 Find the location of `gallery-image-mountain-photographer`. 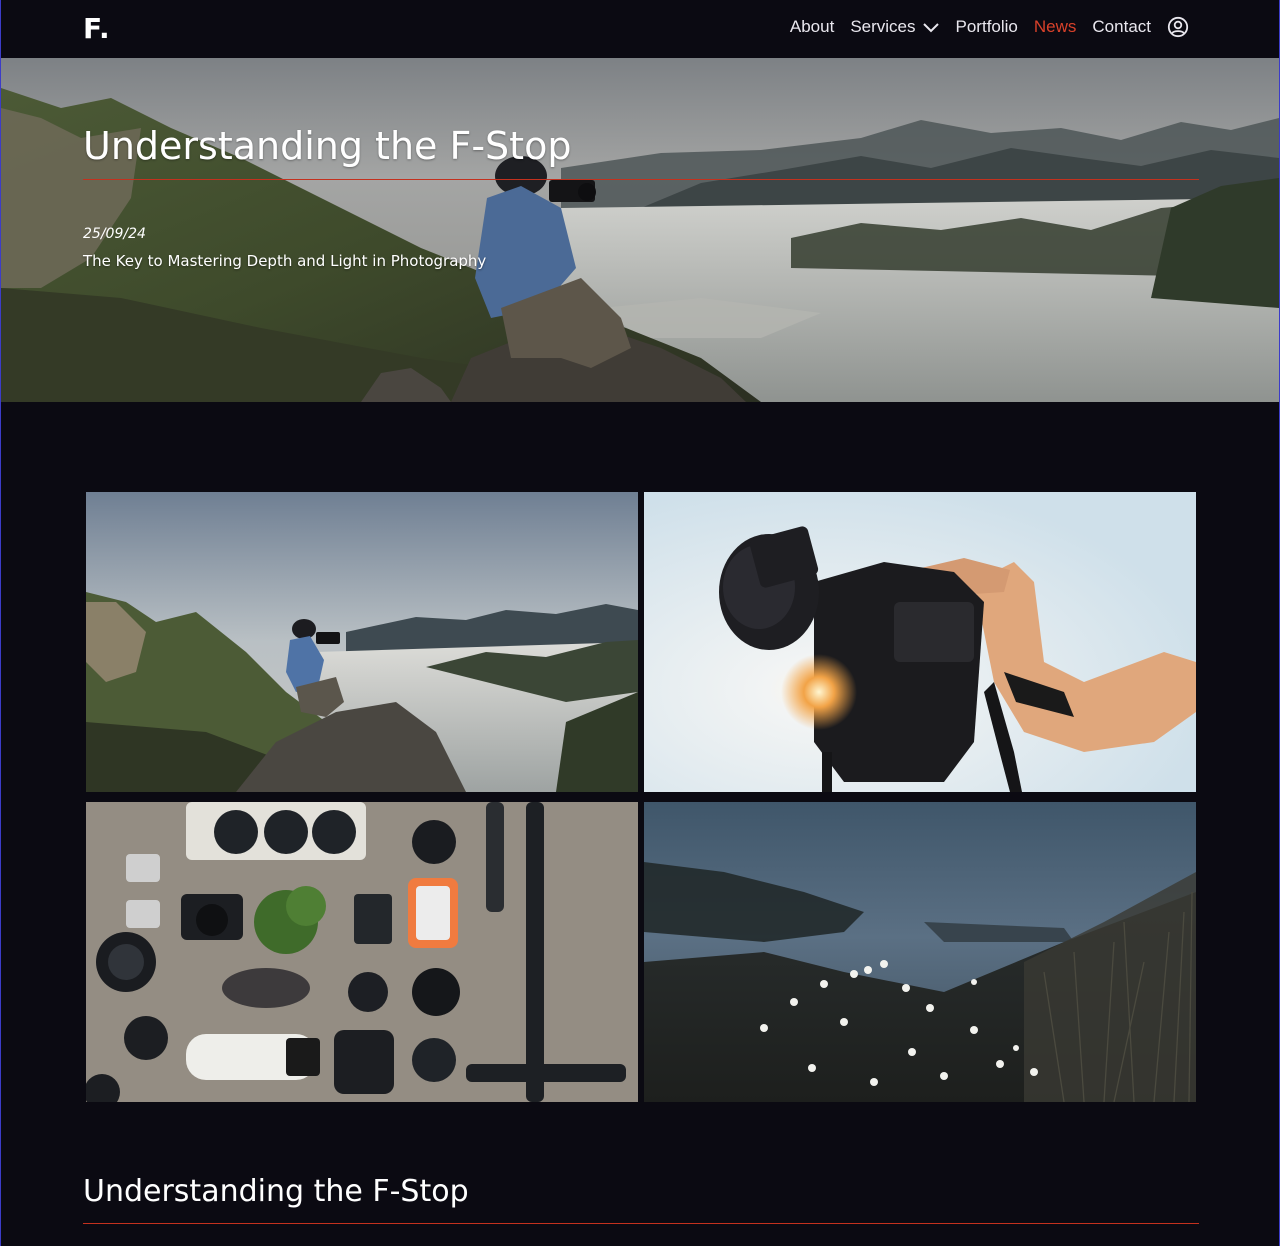

gallery-image-mountain-photographer is located at coordinates (362, 642).